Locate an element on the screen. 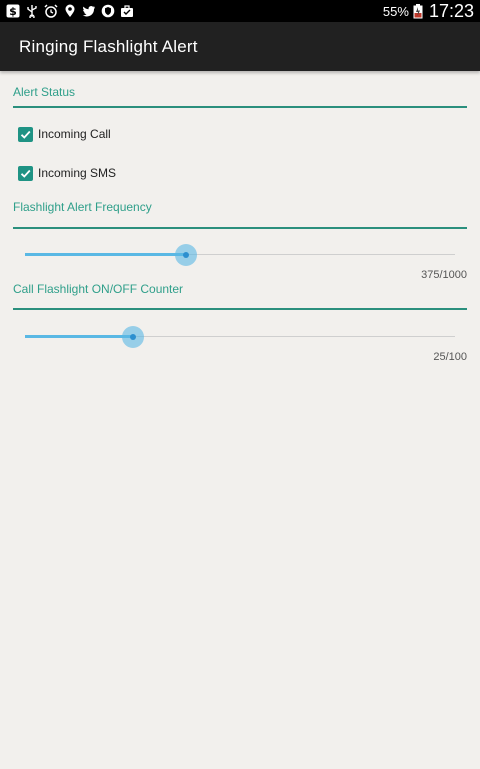  frequency-slider is located at coordinates (240, 255).